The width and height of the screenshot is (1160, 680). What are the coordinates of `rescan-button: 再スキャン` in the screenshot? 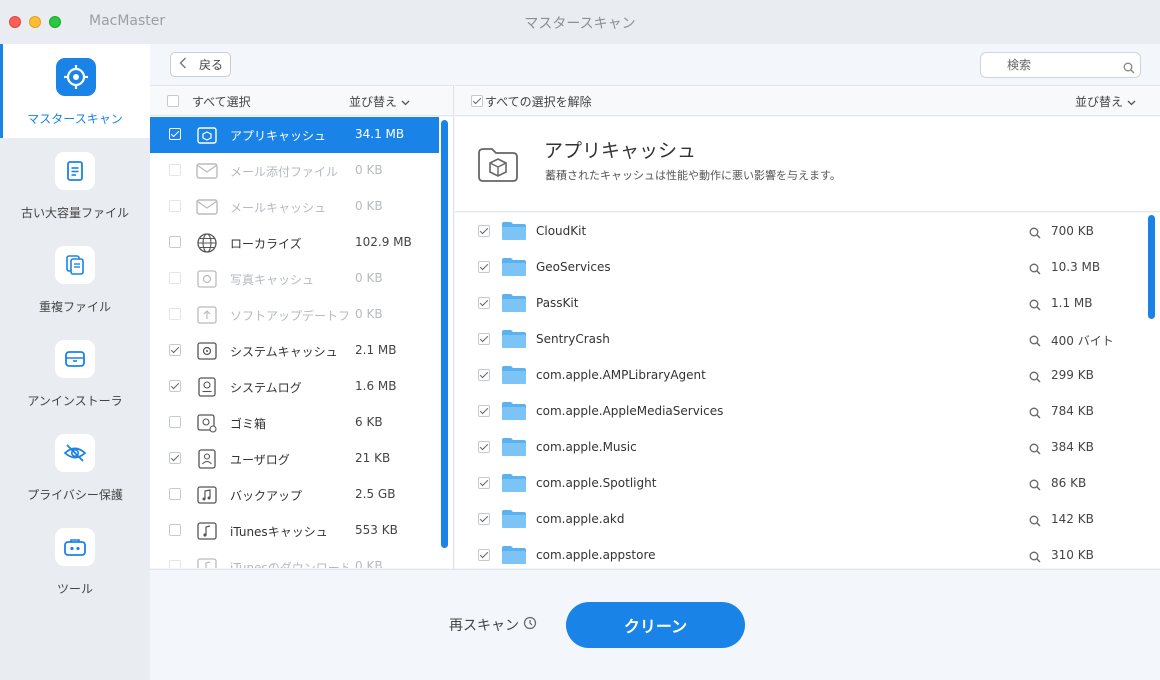 It's located at (493, 625).